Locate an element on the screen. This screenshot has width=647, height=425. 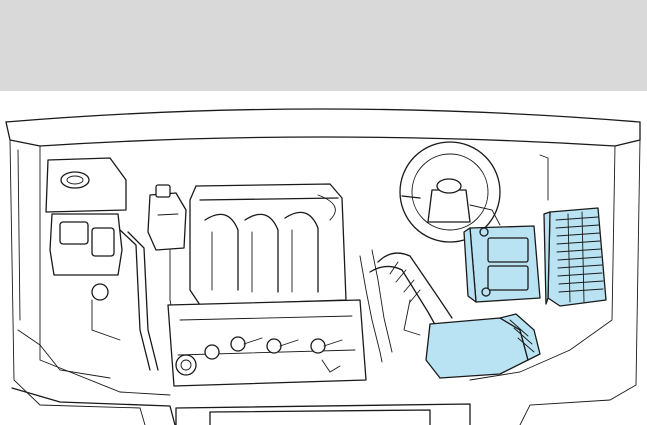
fuse-box-icon is located at coordinates (575, 257).